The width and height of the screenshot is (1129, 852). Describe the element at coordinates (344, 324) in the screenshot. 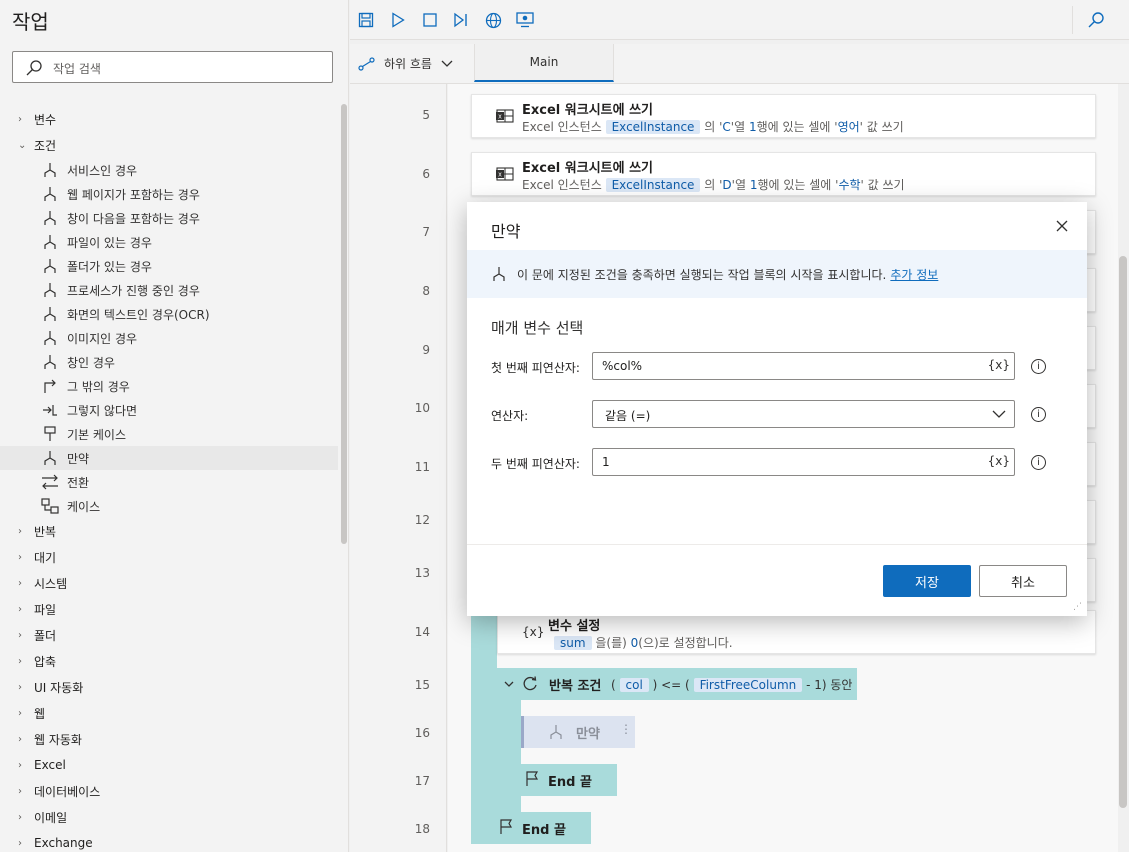

I see `actions-pane-scrollbar` at that location.